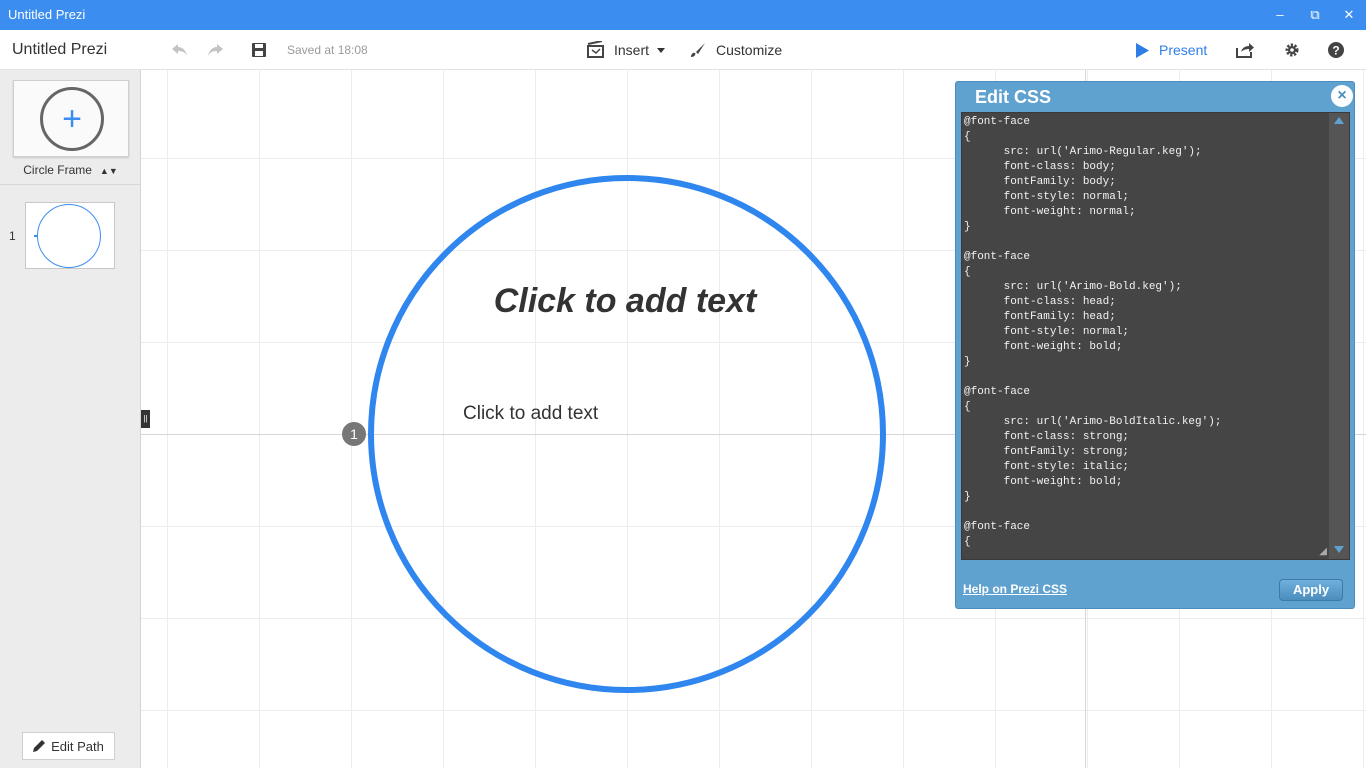 This screenshot has width=1366, height=768. What do you see at coordinates (530, 414) in the screenshot?
I see `body-text-placeholder: Click to add text` at bounding box center [530, 414].